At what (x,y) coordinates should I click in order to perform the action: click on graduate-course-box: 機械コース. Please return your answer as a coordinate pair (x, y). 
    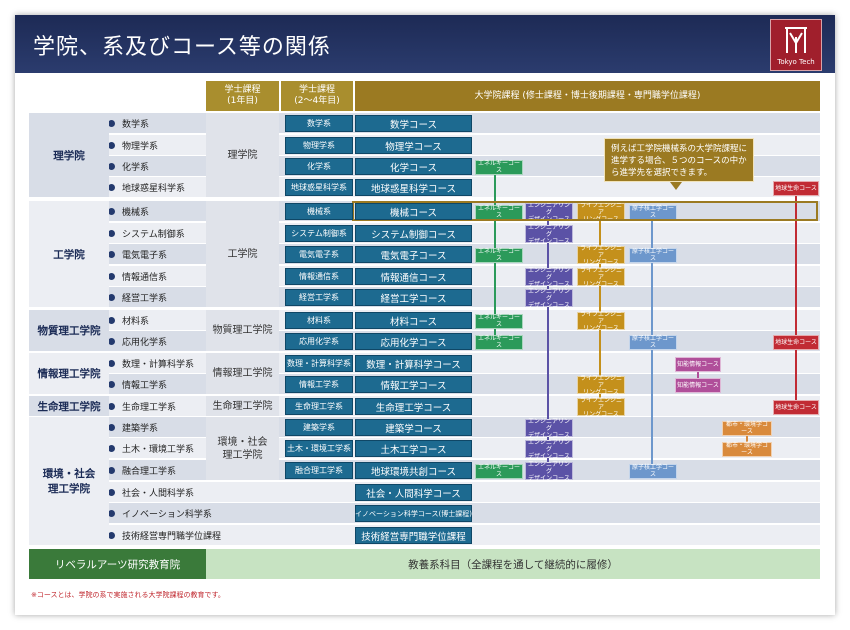
    Looking at the image, I should click on (413, 211).